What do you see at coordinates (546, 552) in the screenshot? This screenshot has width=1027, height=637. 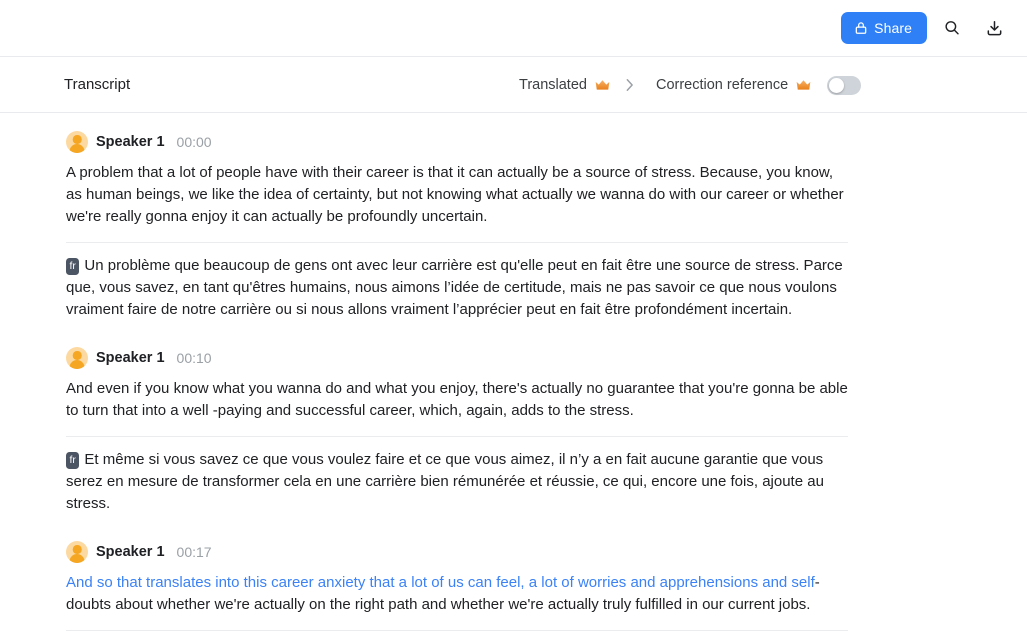 I see `segment-header: Speaker 1 00:17` at bounding box center [546, 552].